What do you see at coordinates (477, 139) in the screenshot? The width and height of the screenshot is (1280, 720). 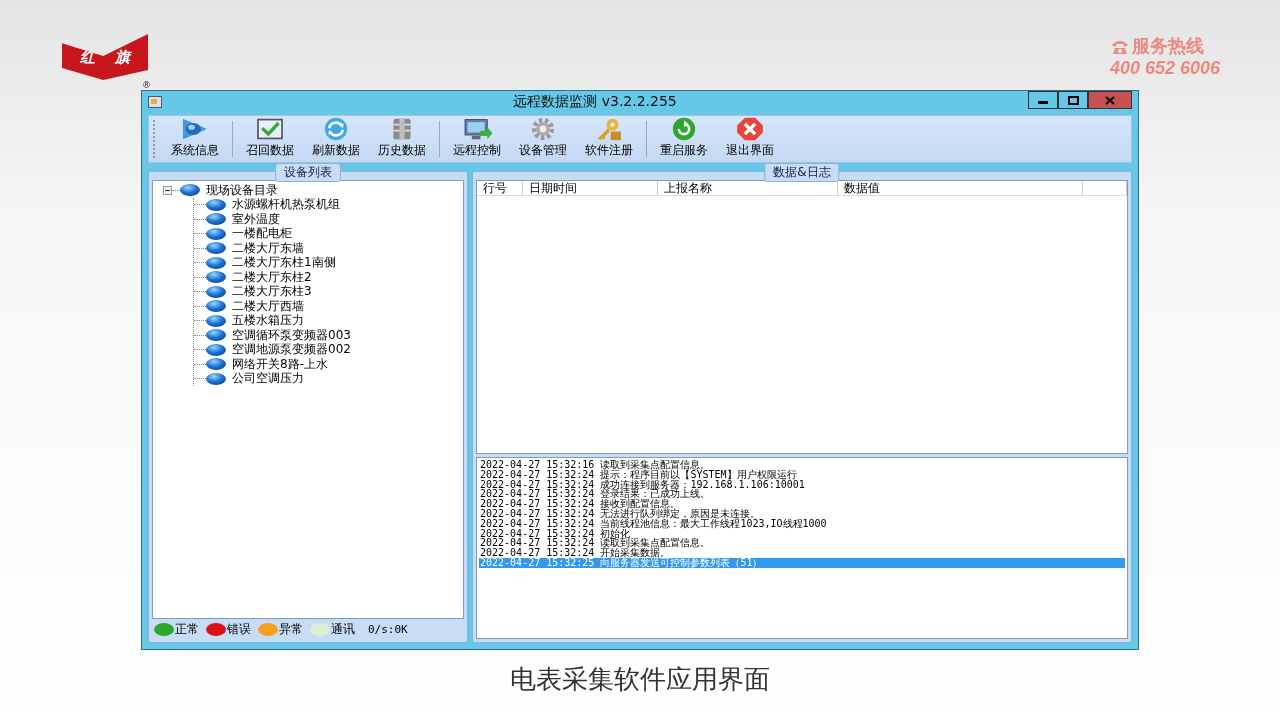 I see `toolbar-button: 远程控制` at bounding box center [477, 139].